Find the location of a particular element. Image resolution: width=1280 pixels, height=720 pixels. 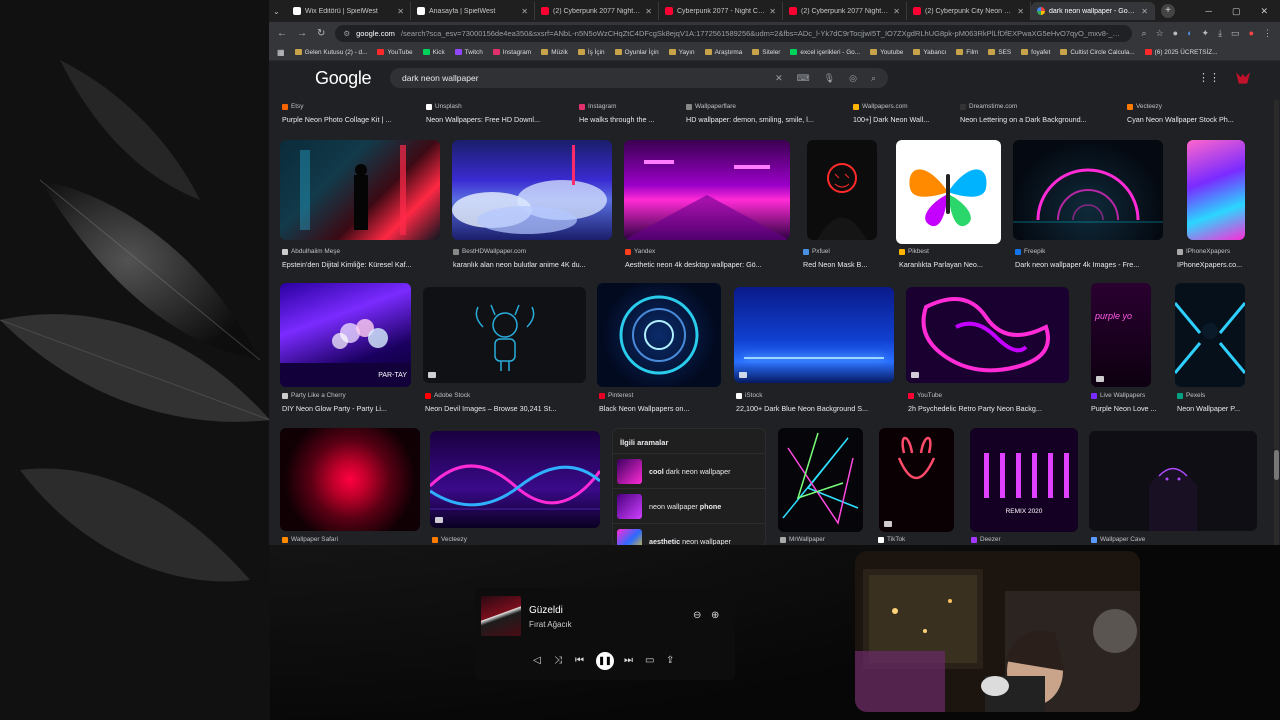

zoom-icon: ⌕ is located at coordinates (1144, 33).